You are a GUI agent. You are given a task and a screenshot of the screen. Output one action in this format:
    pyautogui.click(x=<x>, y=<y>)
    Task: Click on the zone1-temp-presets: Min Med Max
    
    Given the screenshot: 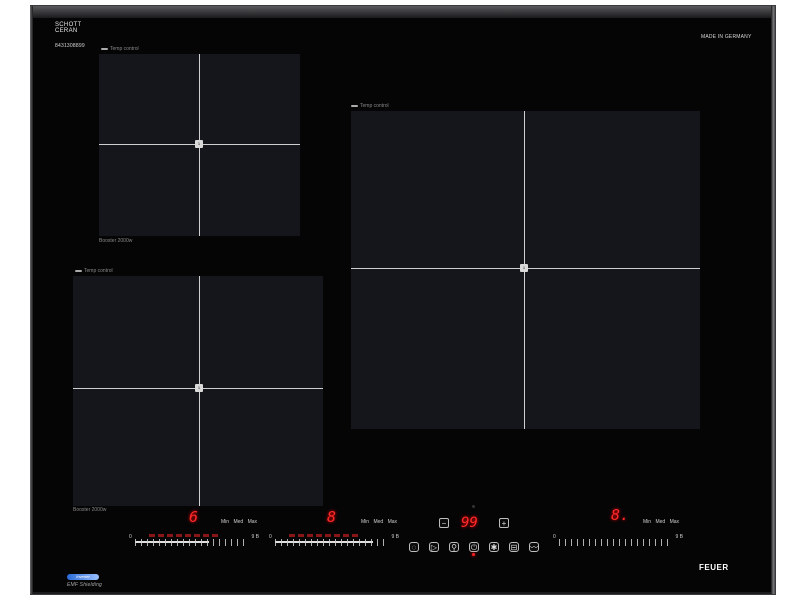 What is the action you would take?
    pyautogui.click(x=239, y=522)
    